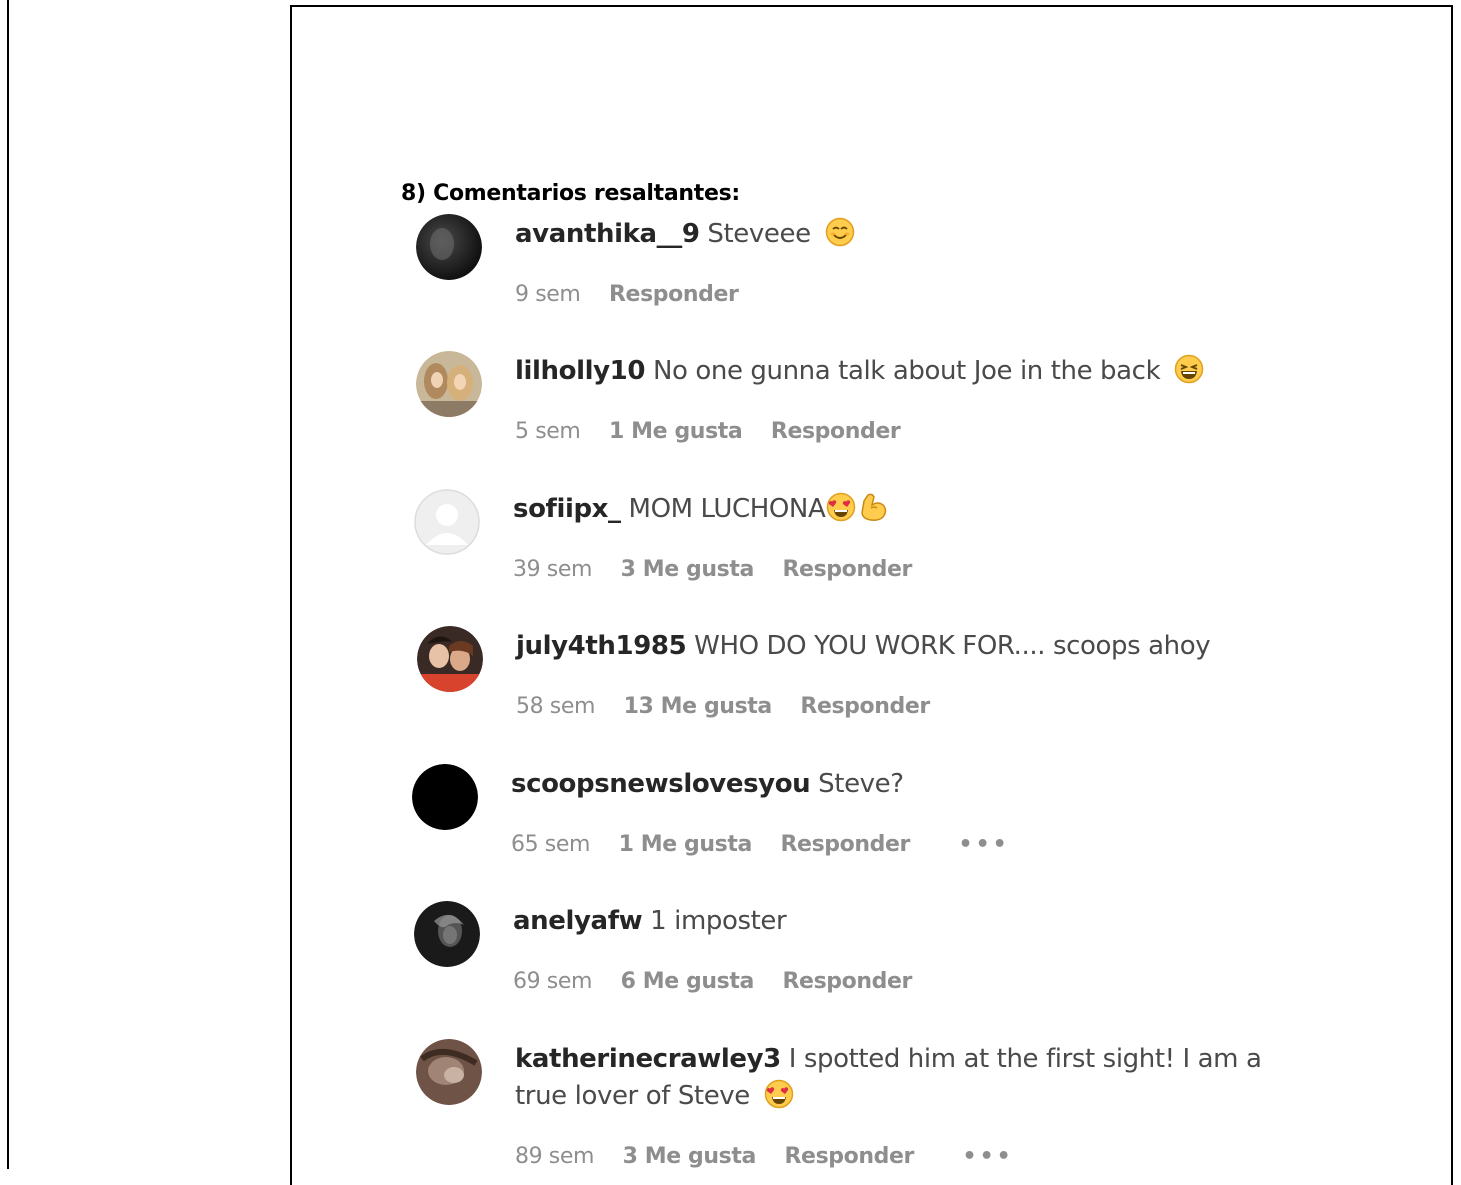  Describe the element at coordinates (905, 234) in the screenshot. I see `comment-text: avanthika__9 Steveee` at that location.